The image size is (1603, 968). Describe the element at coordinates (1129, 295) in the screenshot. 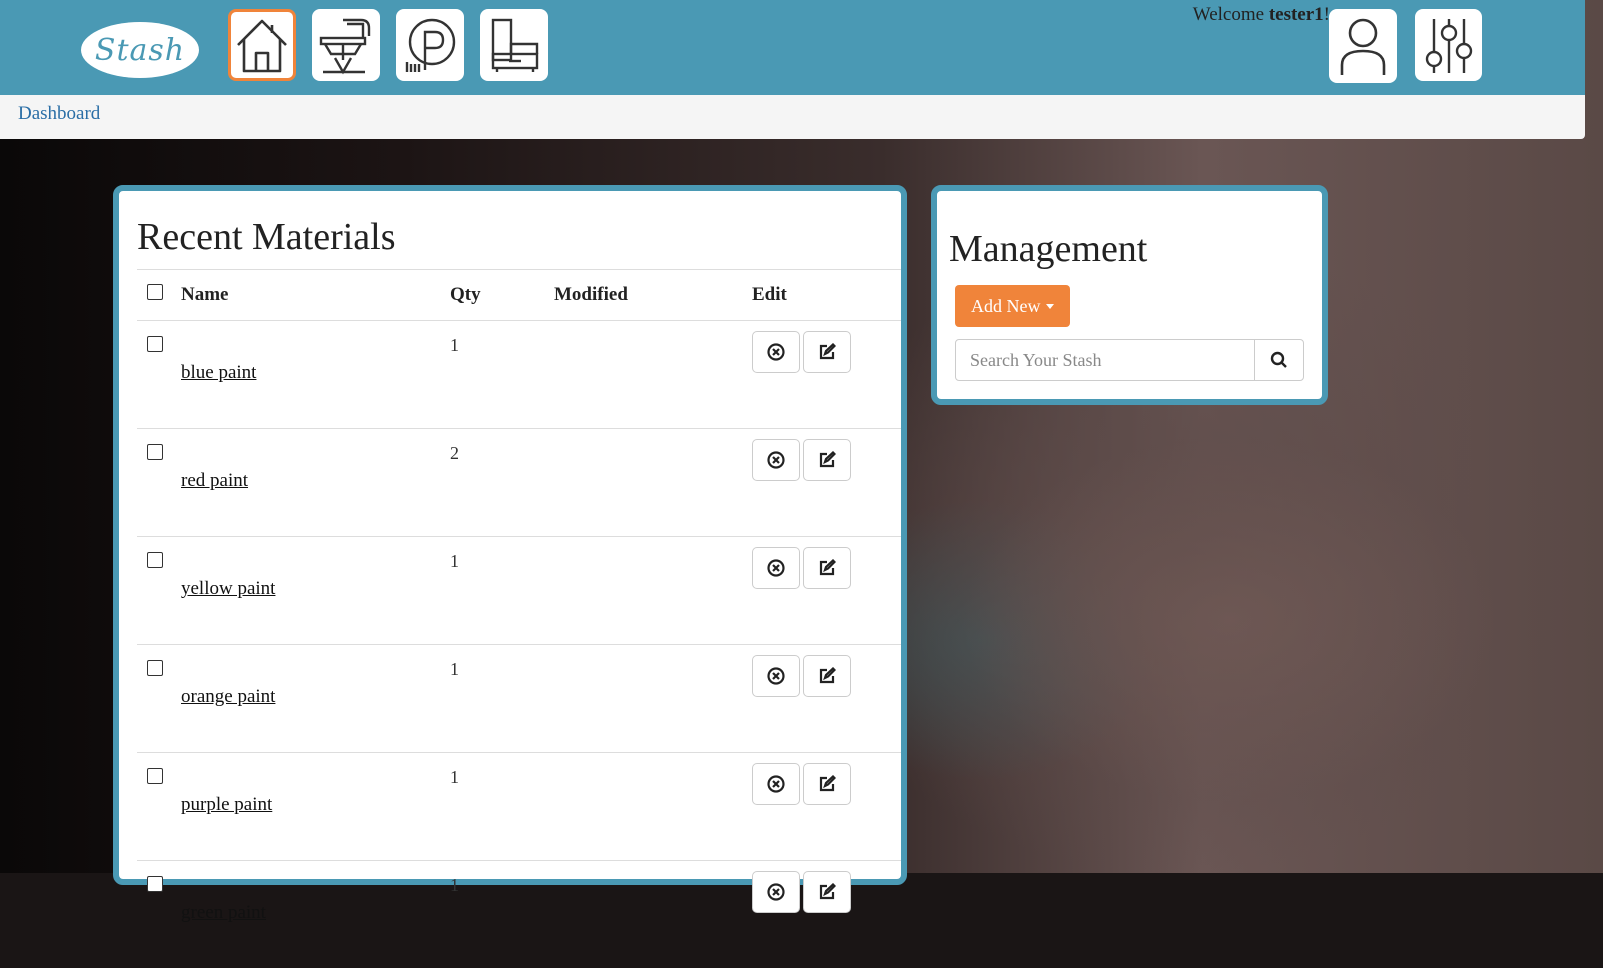

I see `management-card: Management Add New` at that location.